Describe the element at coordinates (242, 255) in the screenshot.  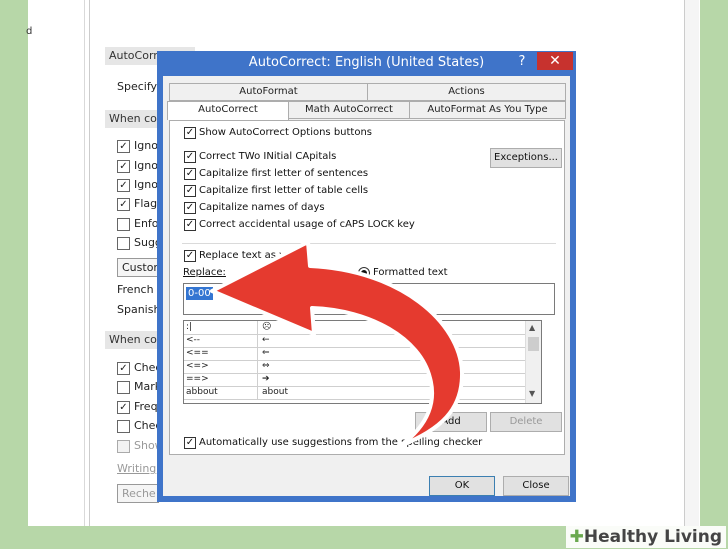
I see `replace-as-you-type-label: Replace text as y` at that location.